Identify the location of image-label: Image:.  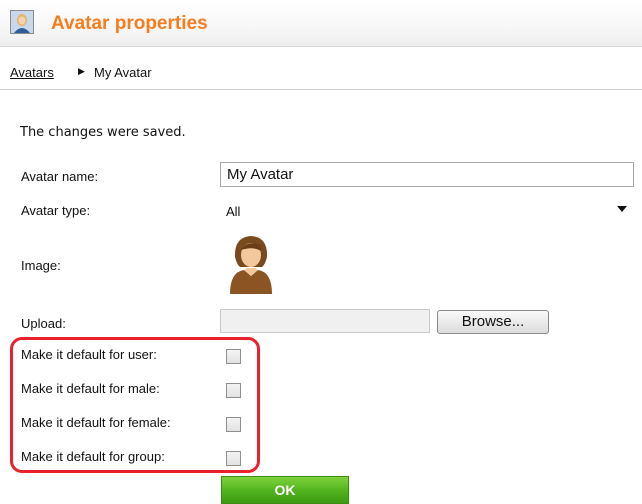
(41, 265).